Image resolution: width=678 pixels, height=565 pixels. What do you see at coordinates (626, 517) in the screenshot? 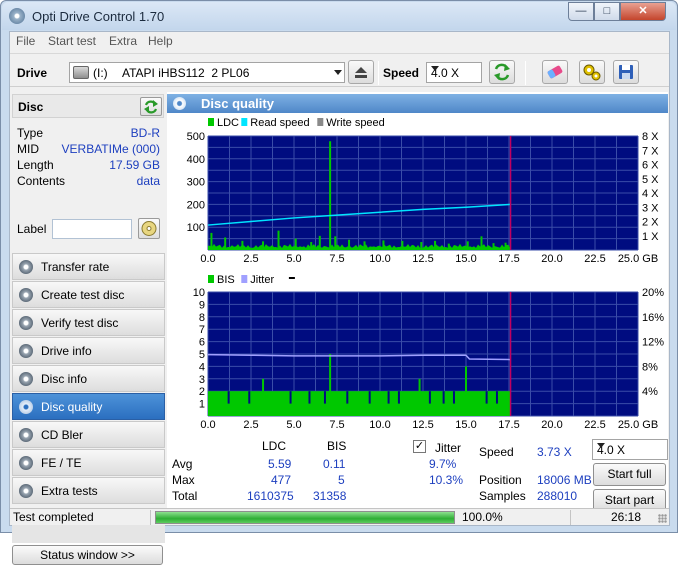
I see `elapsed-time: 26:18` at bounding box center [626, 517].